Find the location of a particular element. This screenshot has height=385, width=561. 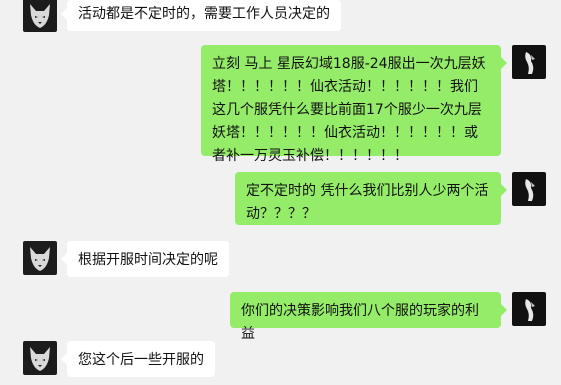

message-bubble-incoming: 您这个后一些开服的 is located at coordinates (138, 359).